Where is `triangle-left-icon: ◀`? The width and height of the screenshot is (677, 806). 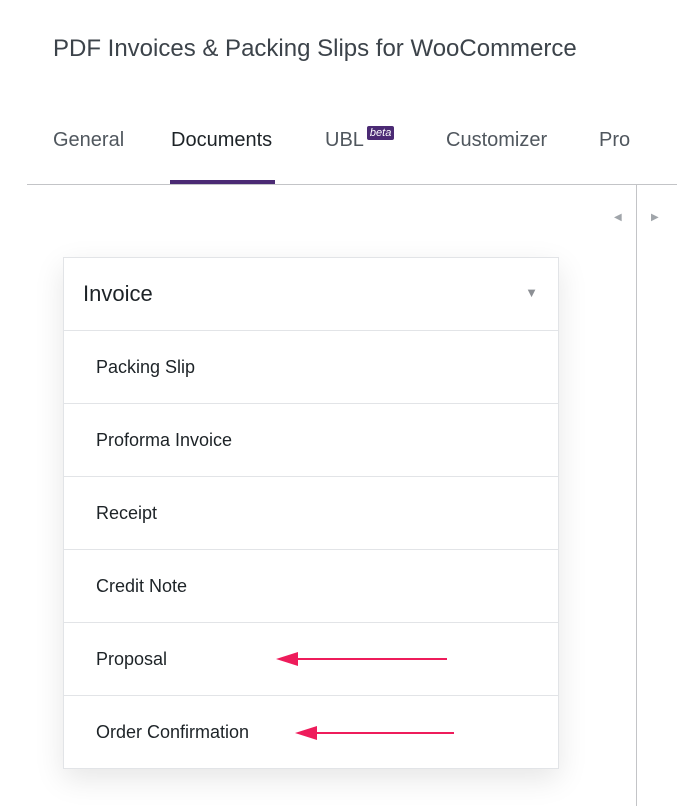 triangle-left-icon: ◀ is located at coordinates (618, 218).